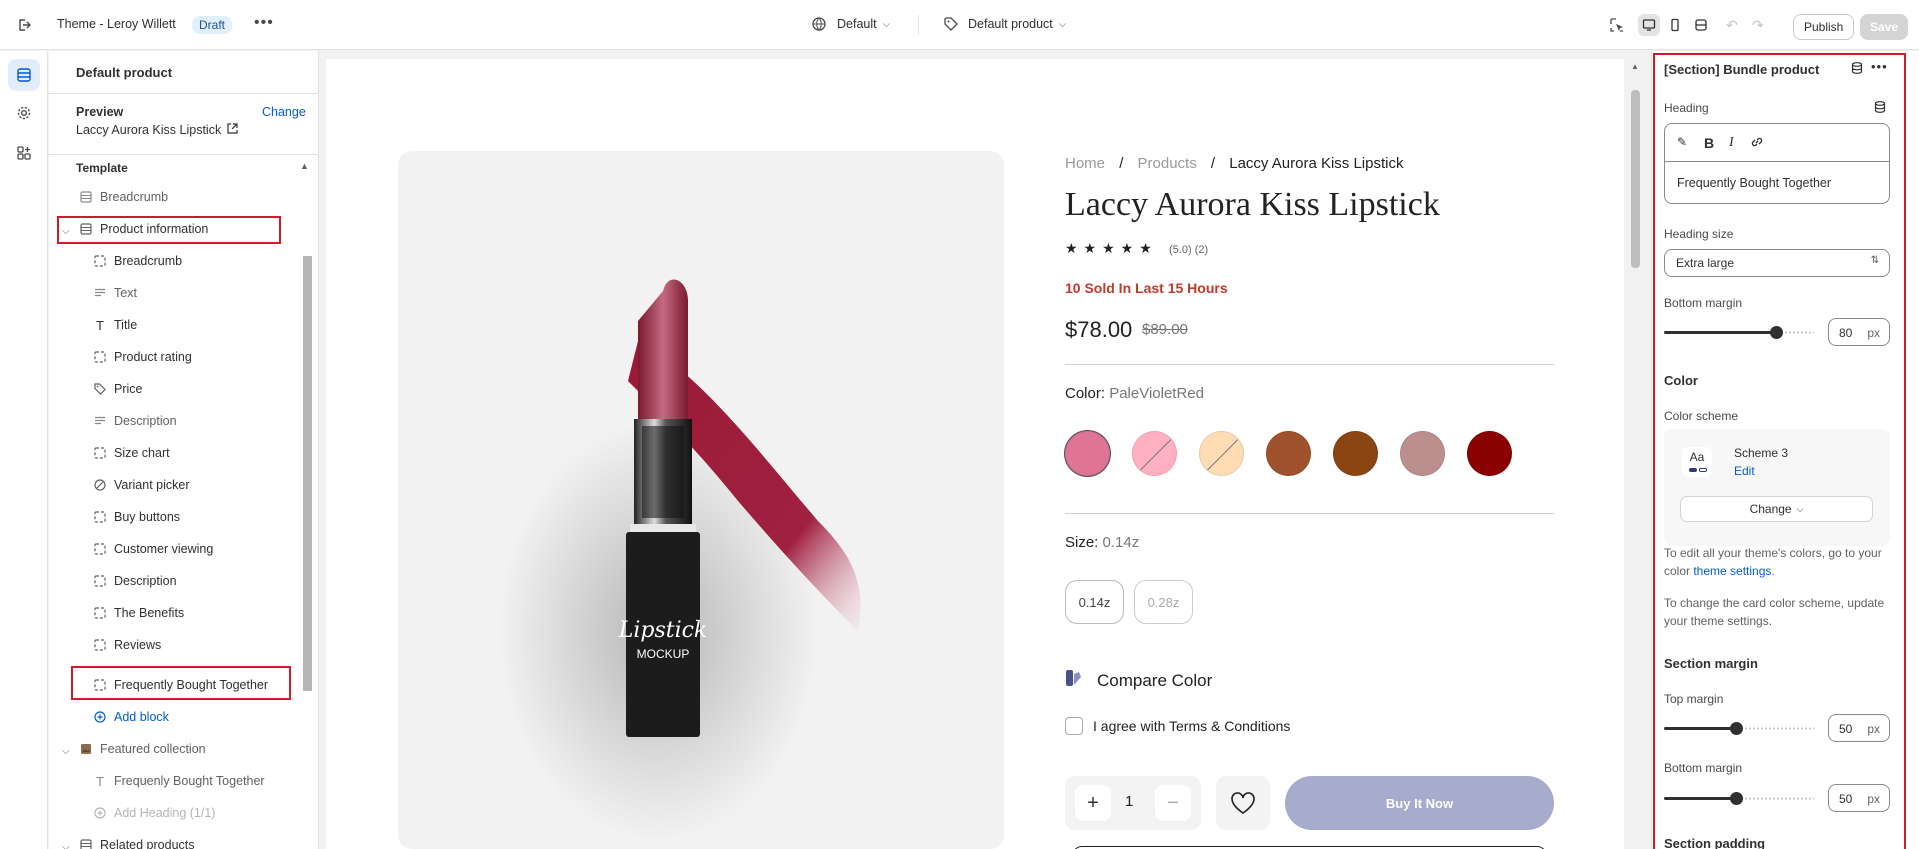 Image resolution: width=1919 pixels, height=849 pixels. What do you see at coordinates (205, 293) in the screenshot?
I see `tree-item-text: Text` at bounding box center [205, 293].